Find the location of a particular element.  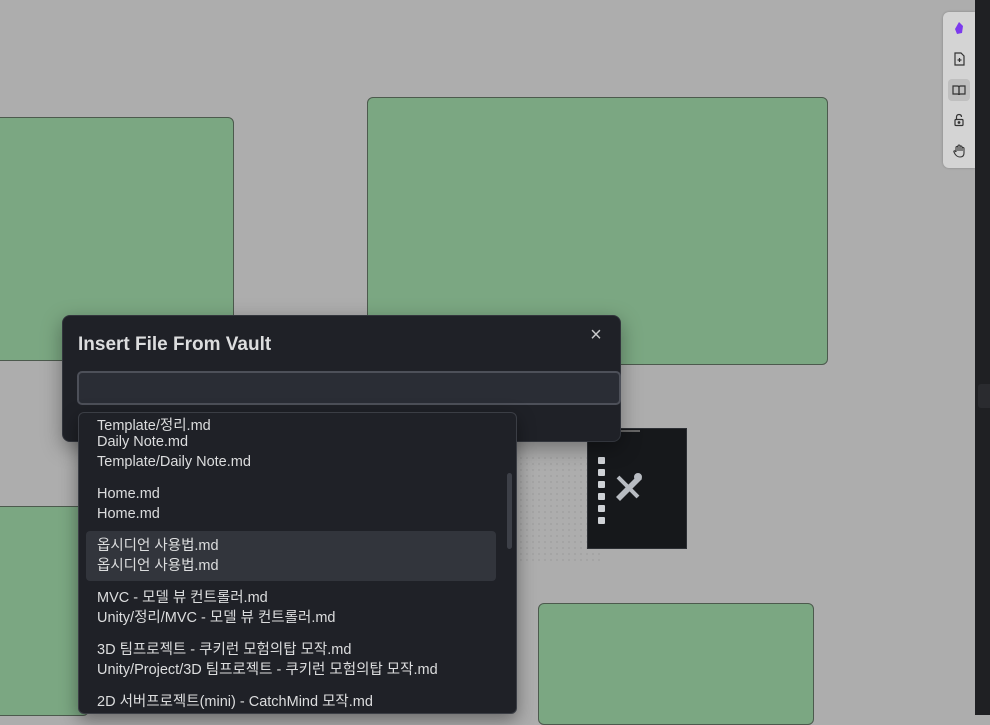

hand-icon is located at coordinates (959, 151).